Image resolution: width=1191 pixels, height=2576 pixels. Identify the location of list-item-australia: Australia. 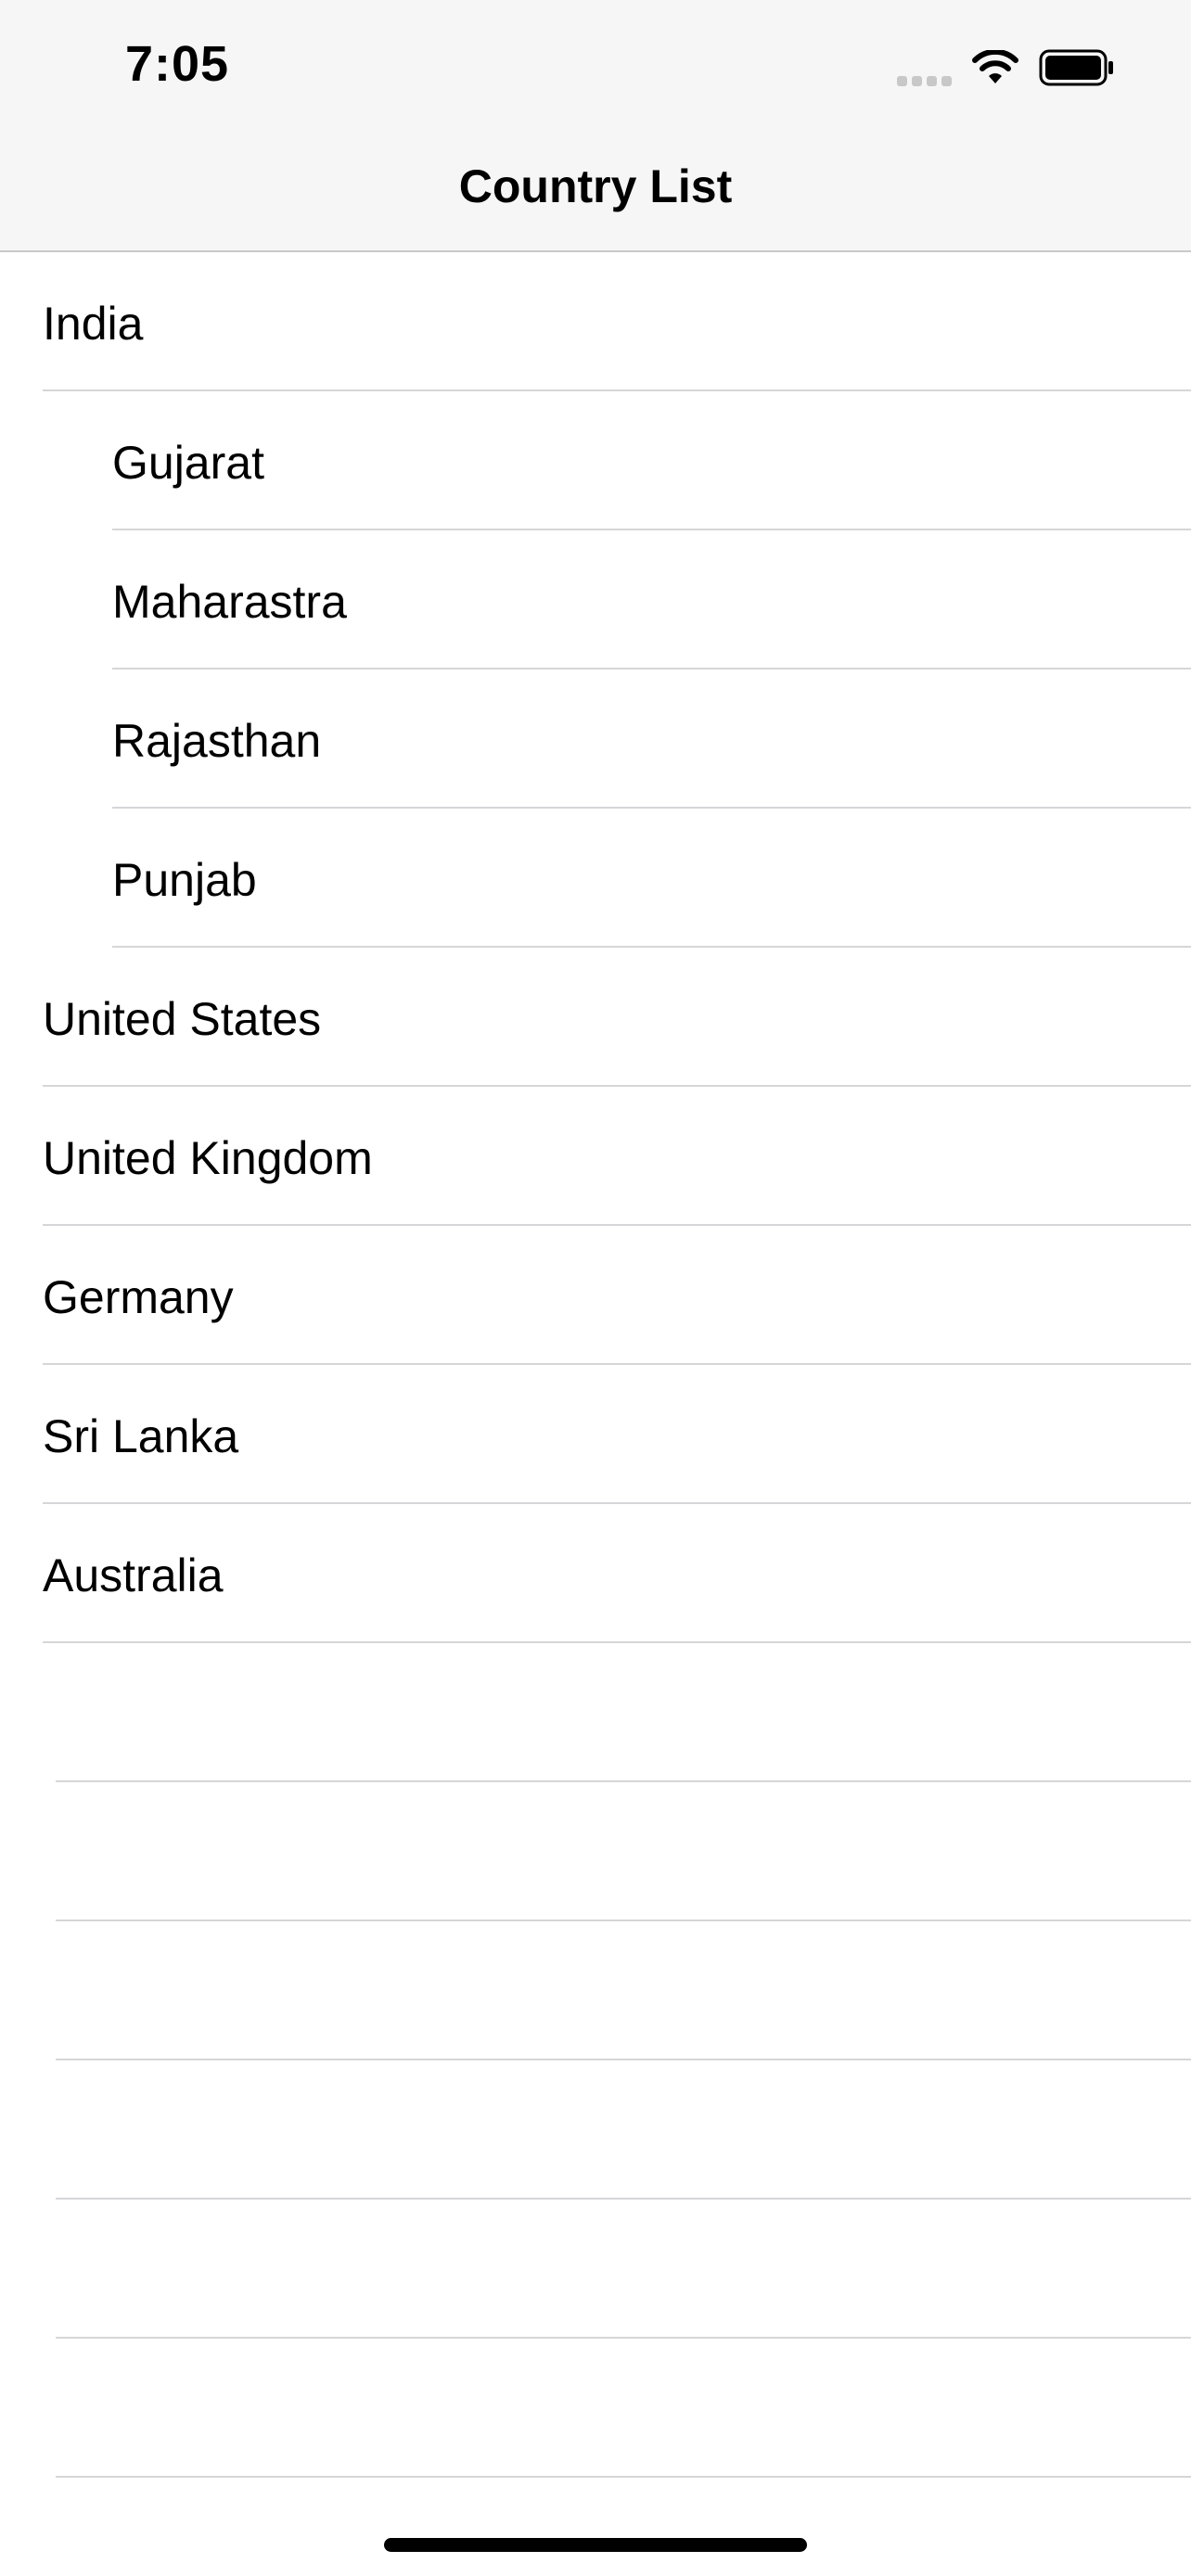
(595, 1573).